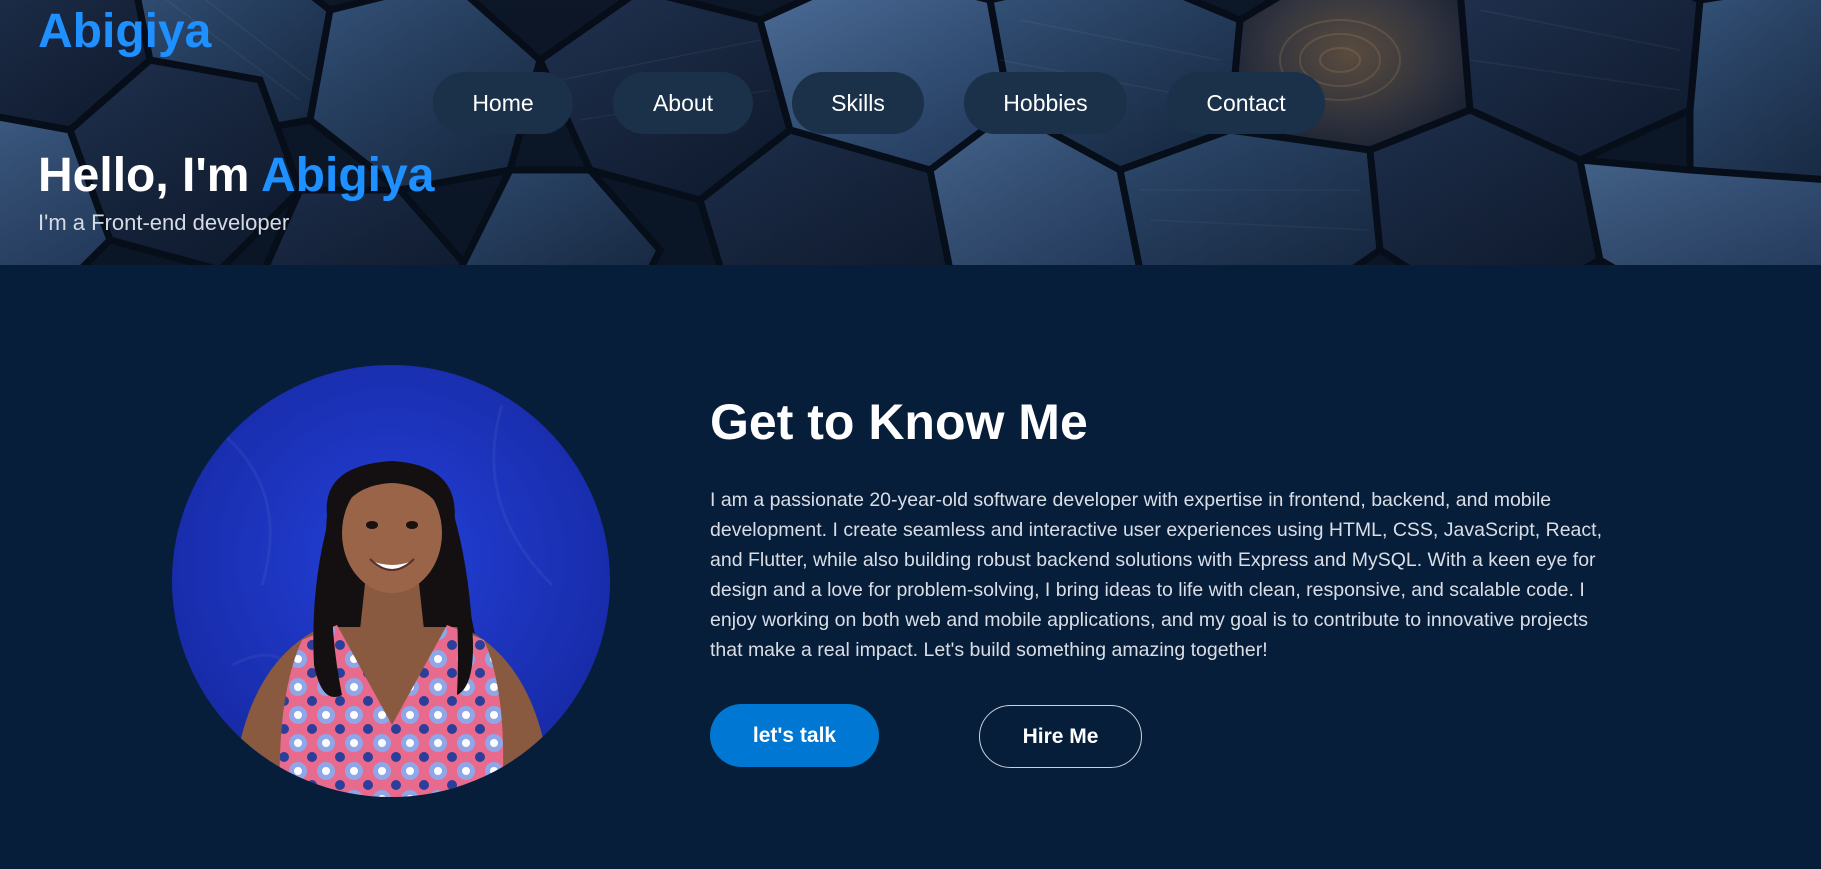 Image resolution: width=1821 pixels, height=869 pixels. What do you see at coordinates (164, 222) in the screenshot?
I see `hero-subtitle: I'm a Front-end developer` at bounding box center [164, 222].